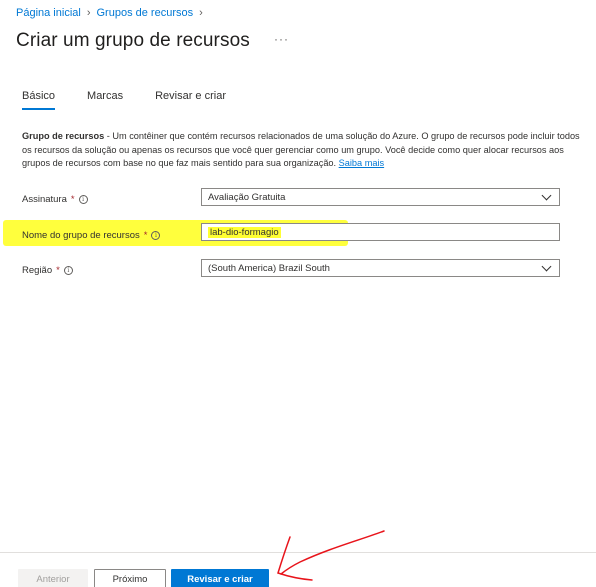 Image resolution: width=596 pixels, height=587 pixels. Describe the element at coordinates (122, 270) in the screenshot. I see `region-label: Região * i` at that location.